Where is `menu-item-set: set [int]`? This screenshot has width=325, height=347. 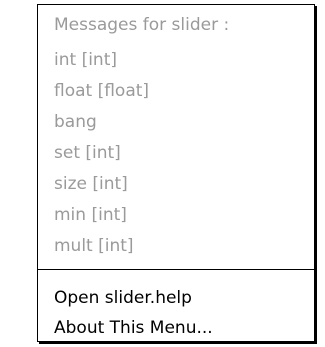
menu-item-set: set [int] is located at coordinates (87, 153).